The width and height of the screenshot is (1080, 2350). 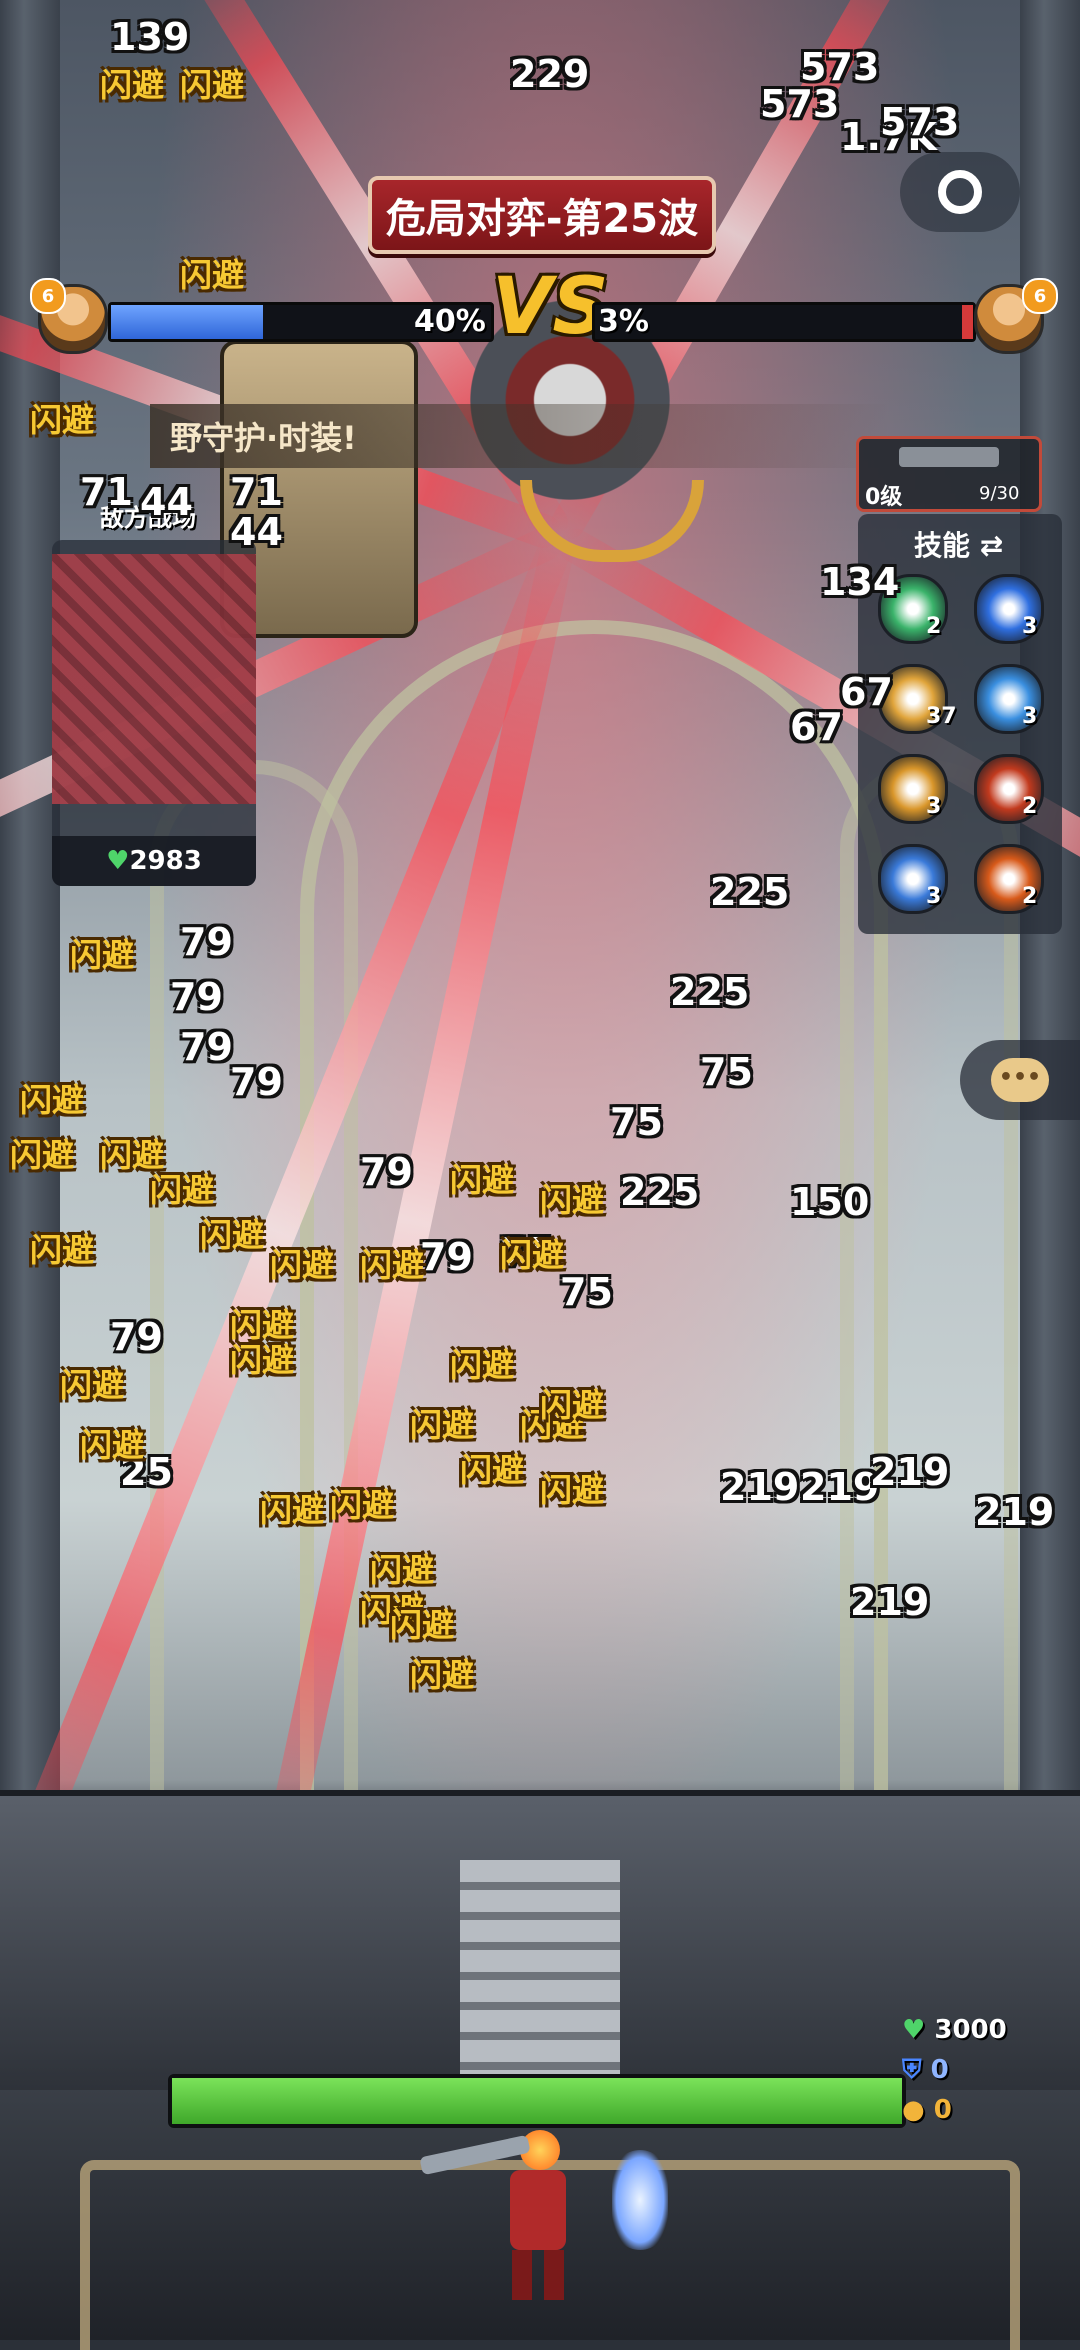 I want to click on player-hp-fill, so click(x=187, y=322).